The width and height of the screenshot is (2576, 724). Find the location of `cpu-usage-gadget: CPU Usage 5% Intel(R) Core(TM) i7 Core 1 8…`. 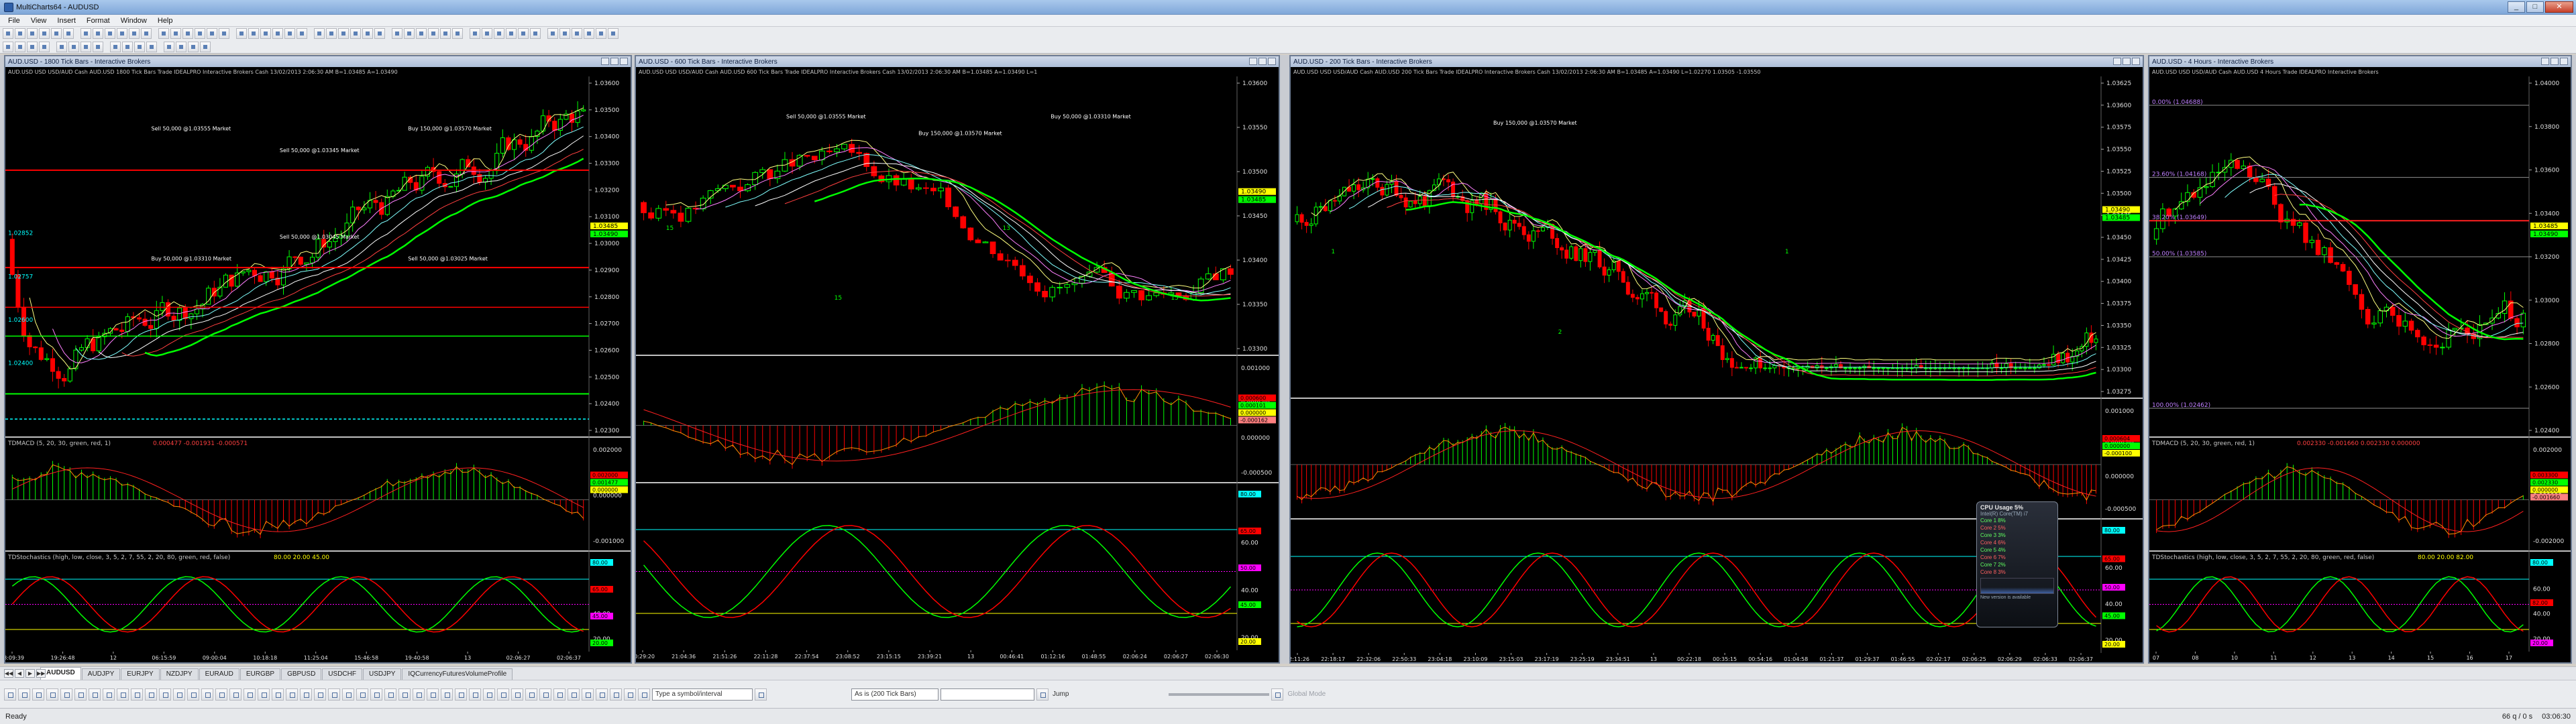

cpu-usage-gadget: CPU Usage 5% Intel(R) Core(TM) i7 Core 1 8… is located at coordinates (2017, 564).